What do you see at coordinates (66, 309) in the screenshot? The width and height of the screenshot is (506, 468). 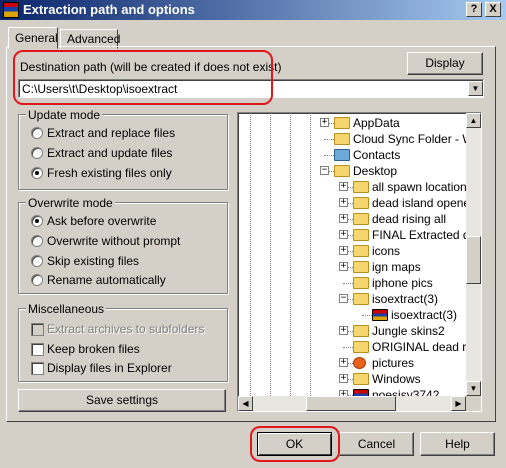 I see `misc-title: Miscellaneous` at bounding box center [66, 309].